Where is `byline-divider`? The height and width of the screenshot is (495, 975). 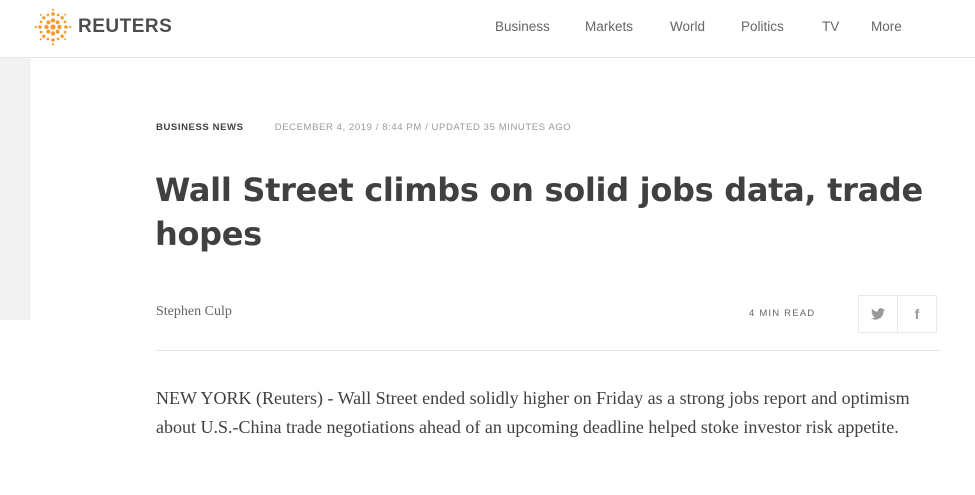
byline-divider is located at coordinates (548, 350).